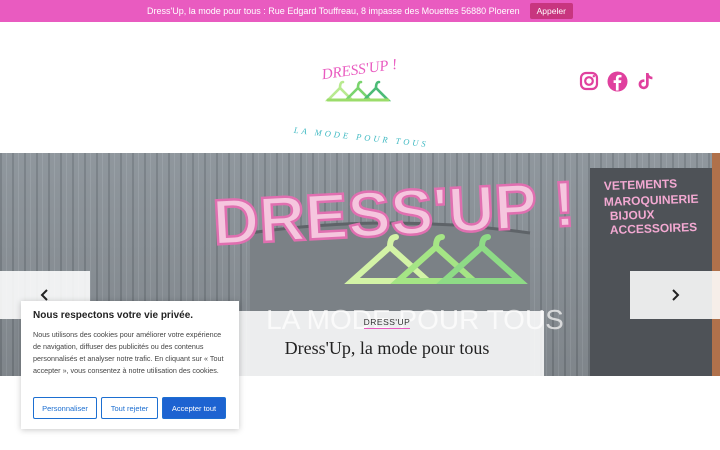  What do you see at coordinates (551, 11) in the screenshot?
I see `call-button: Appeler` at bounding box center [551, 11].